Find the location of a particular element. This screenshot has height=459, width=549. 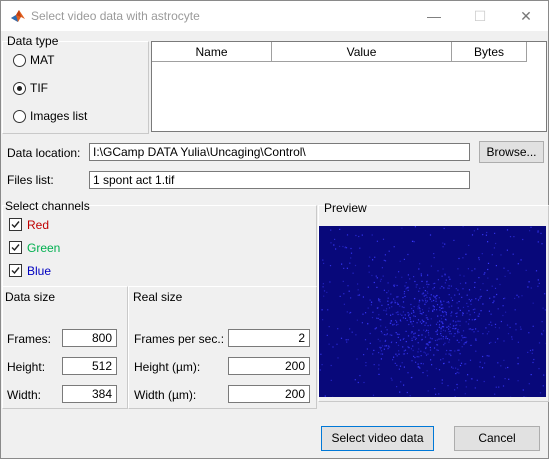

width-input: 384 is located at coordinates (89, 394).